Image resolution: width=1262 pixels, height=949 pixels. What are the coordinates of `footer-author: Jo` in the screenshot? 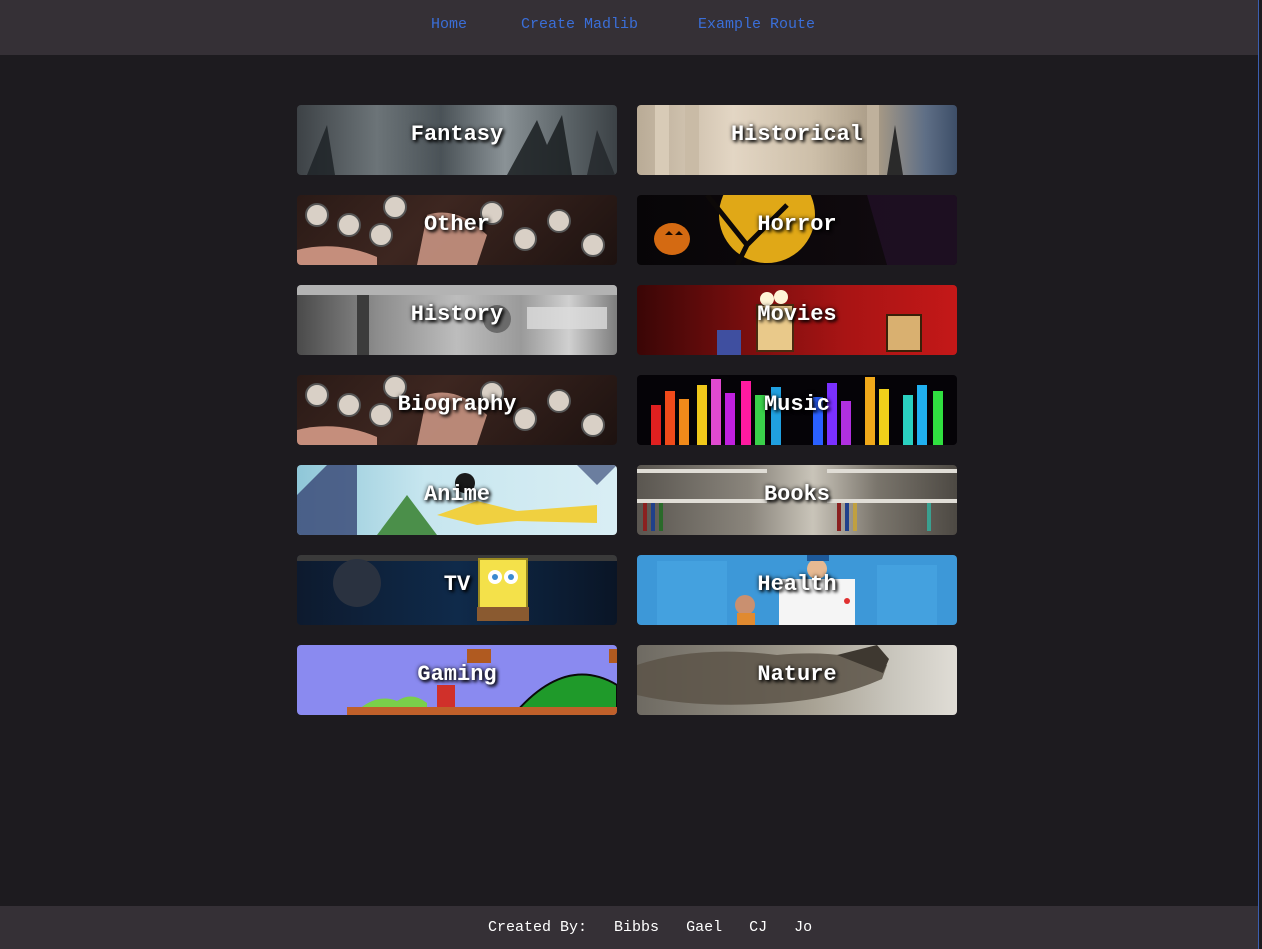 It's located at (803, 927).